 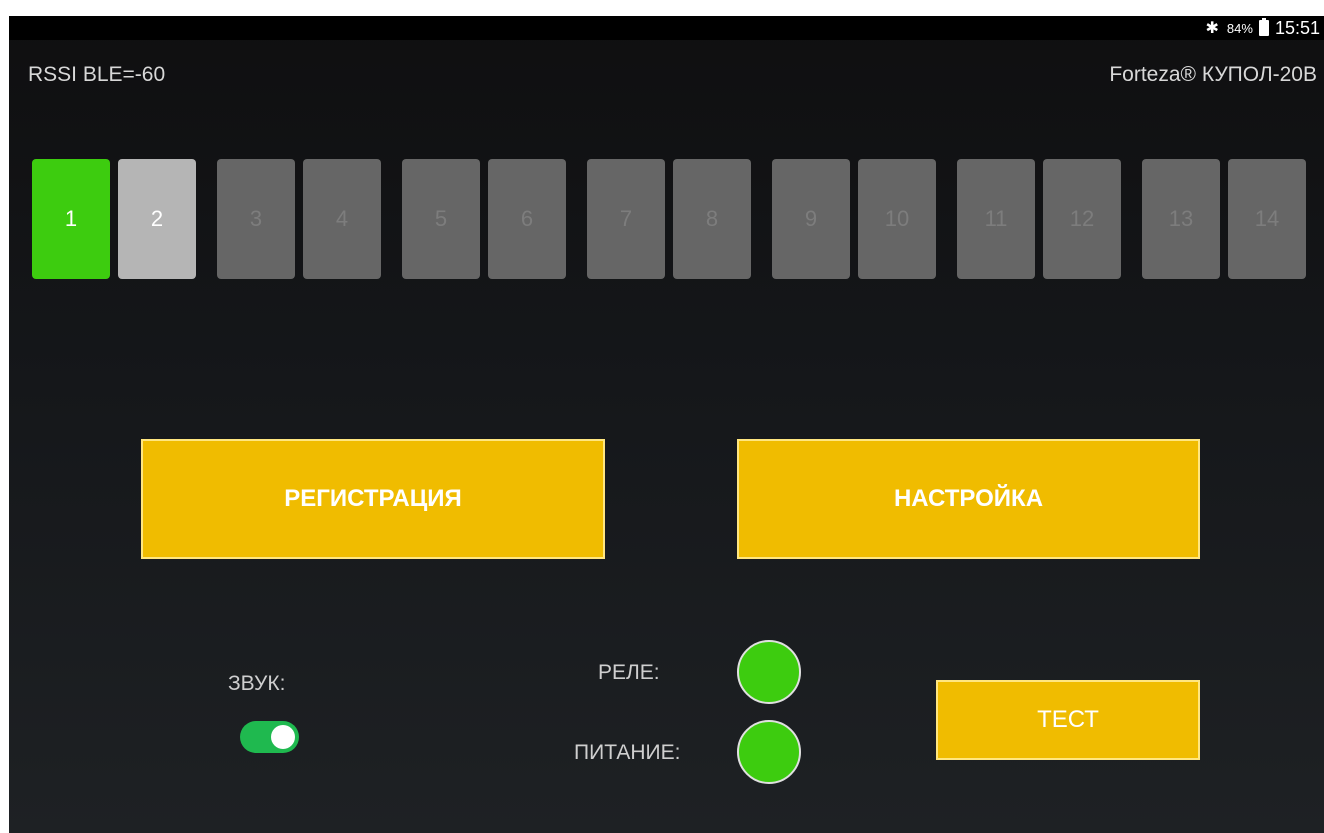 I want to click on battery-icon, so click(x=1263, y=27).